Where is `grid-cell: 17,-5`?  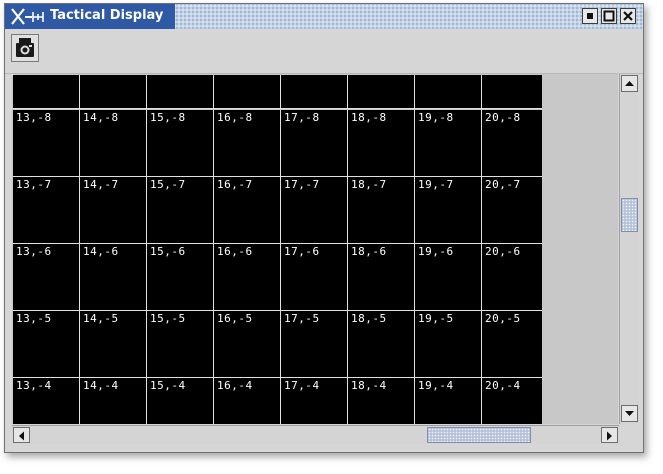 grid-cell: 17,-5 is located at coordinates (314, 344).